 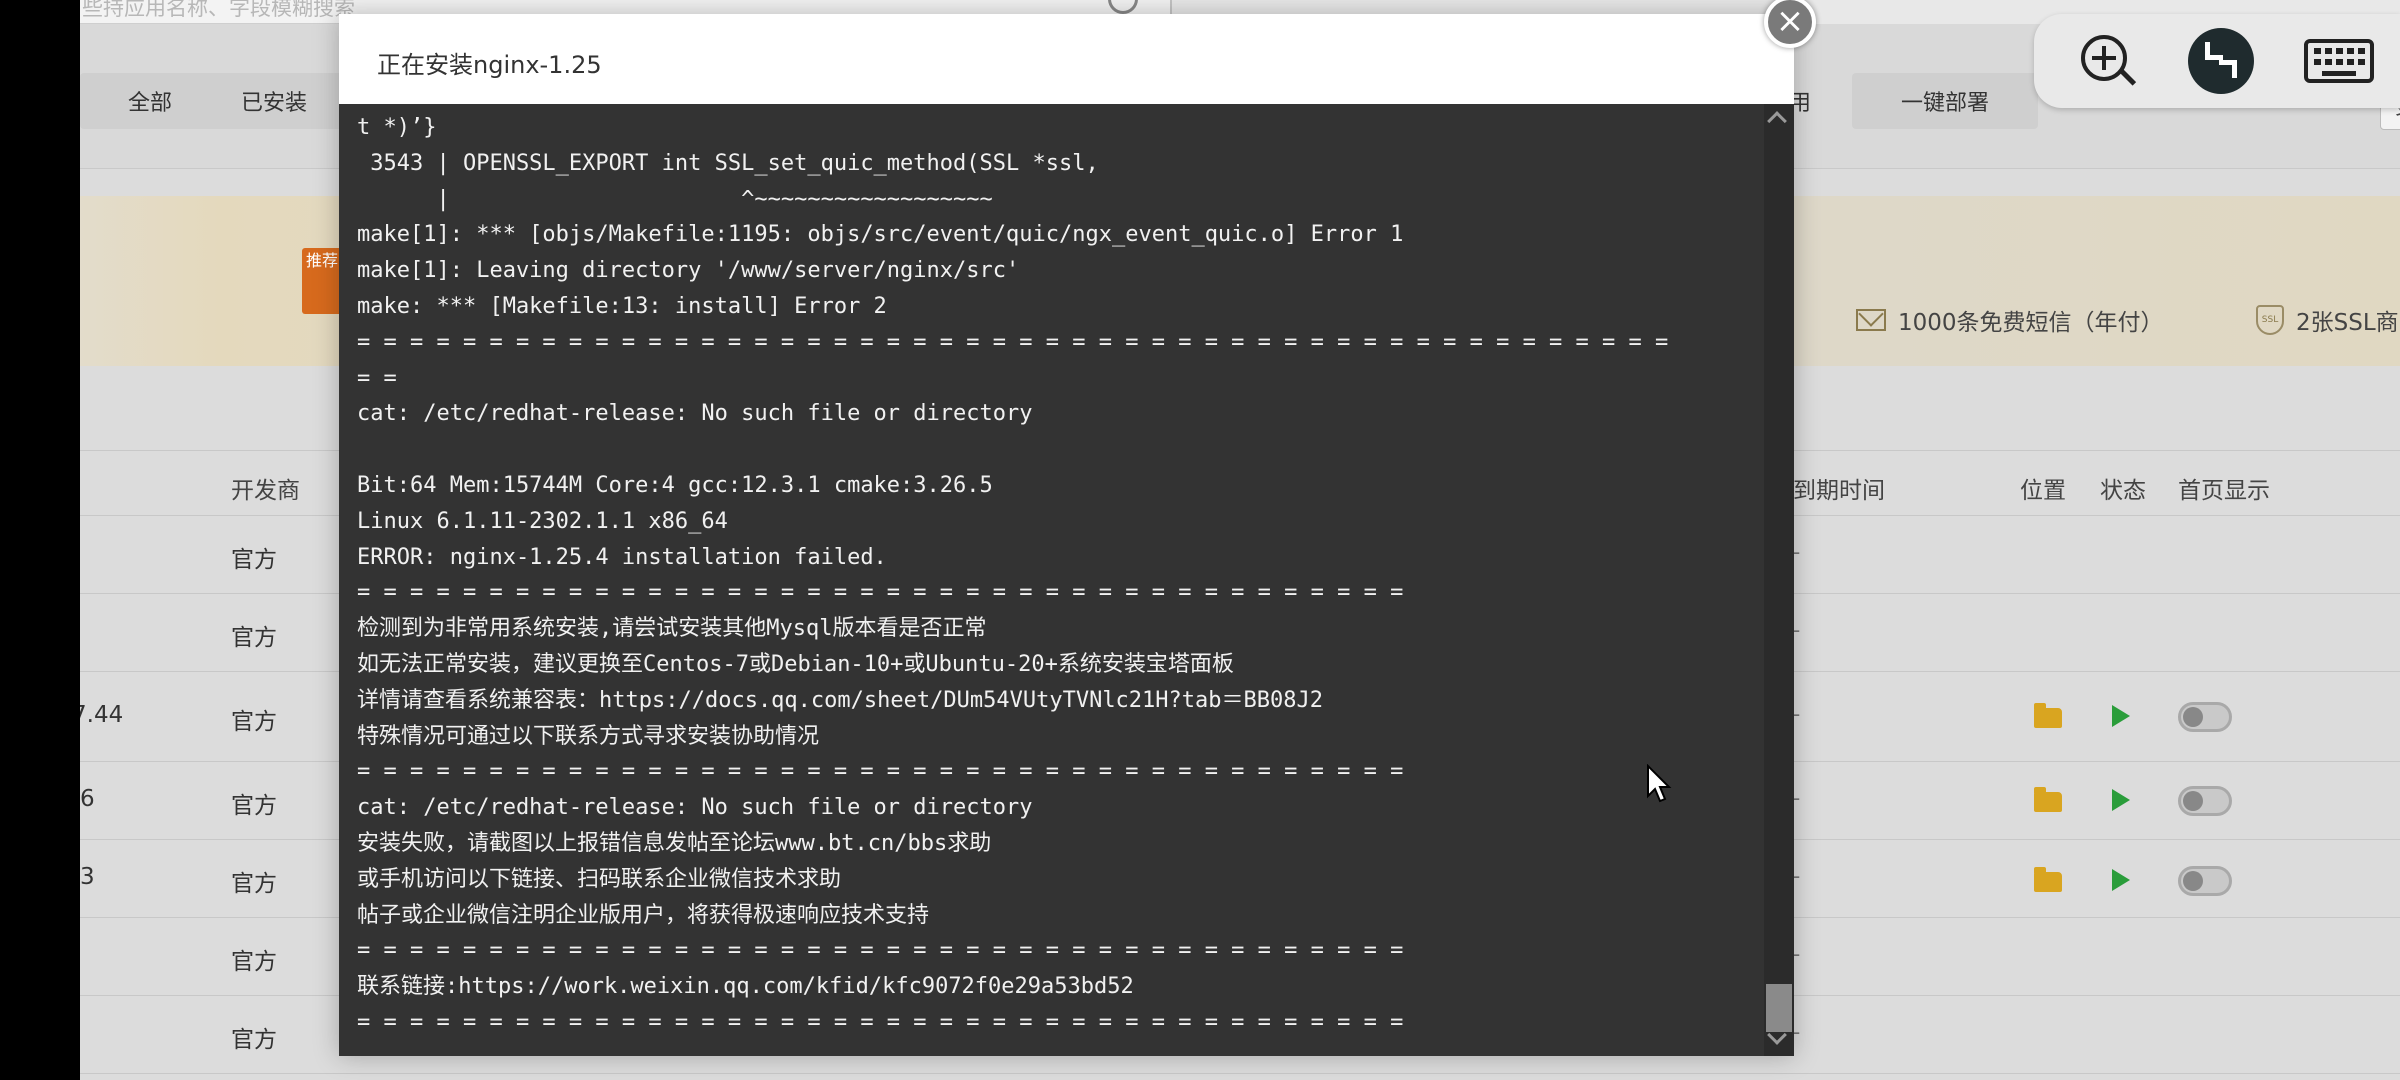 I want to click on promo-ribbon: 推荐, so click(x=322, y=281).